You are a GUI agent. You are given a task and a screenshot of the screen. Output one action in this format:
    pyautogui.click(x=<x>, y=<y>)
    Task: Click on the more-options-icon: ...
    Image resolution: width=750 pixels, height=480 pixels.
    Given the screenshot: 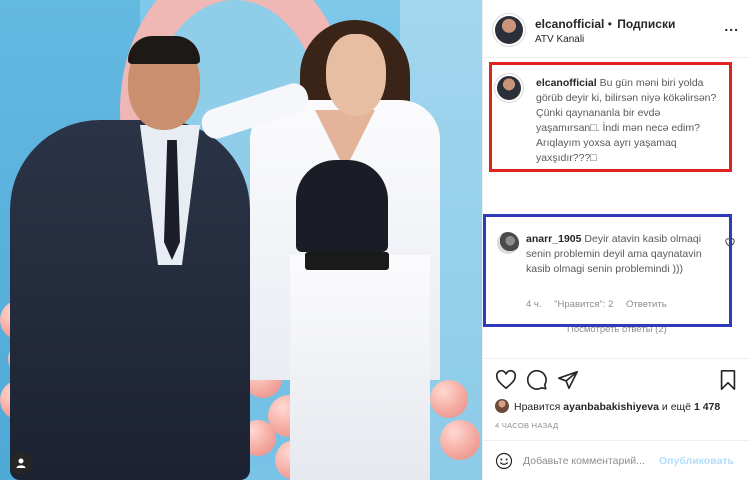 What is the action you would take?
    pyautogui.click(x=731, y=26)
    